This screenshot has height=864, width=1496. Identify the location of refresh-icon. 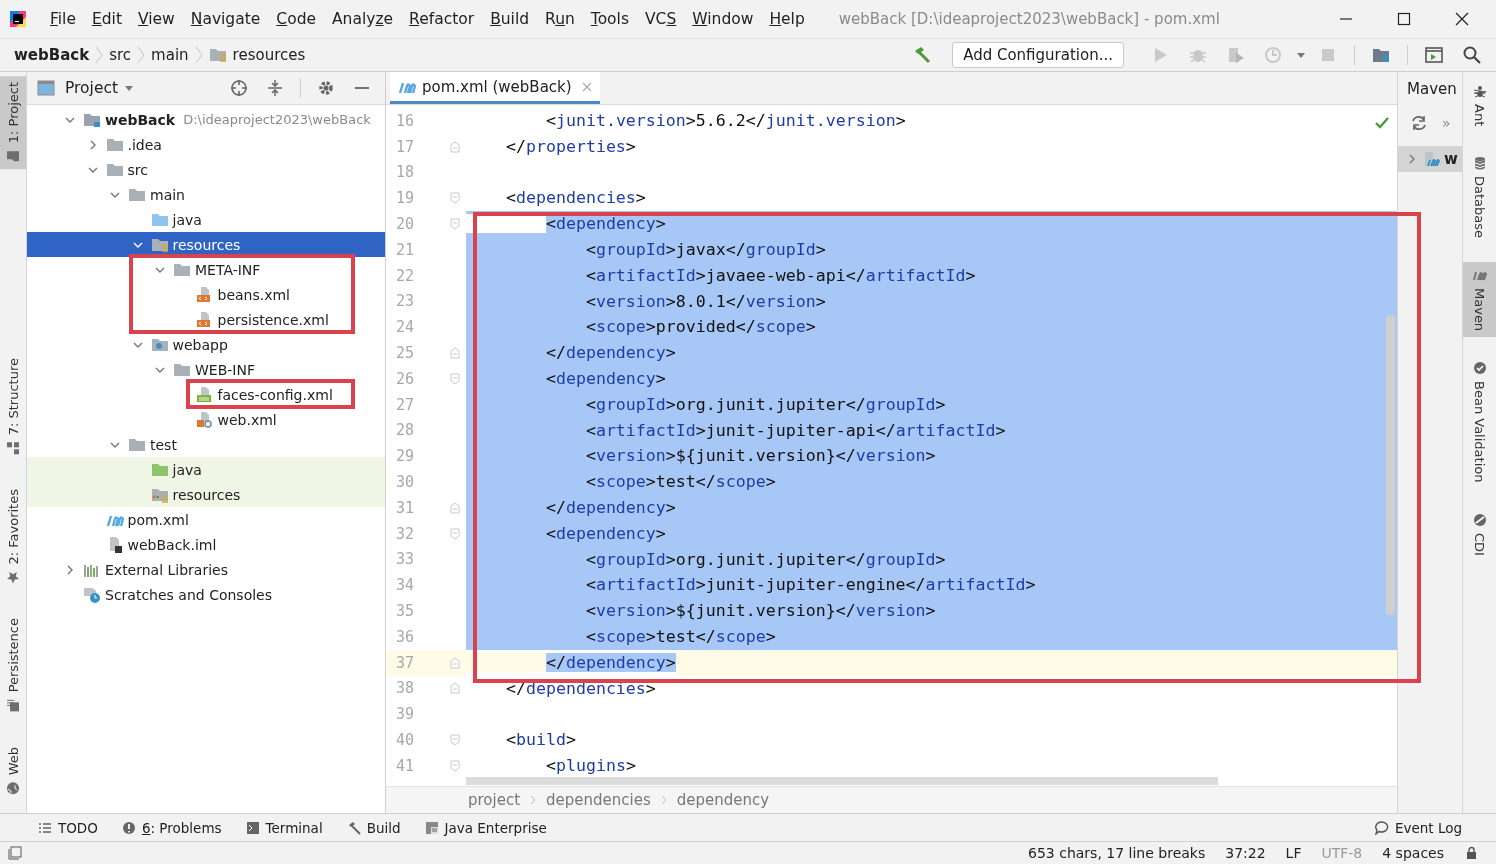
(1419, 123).